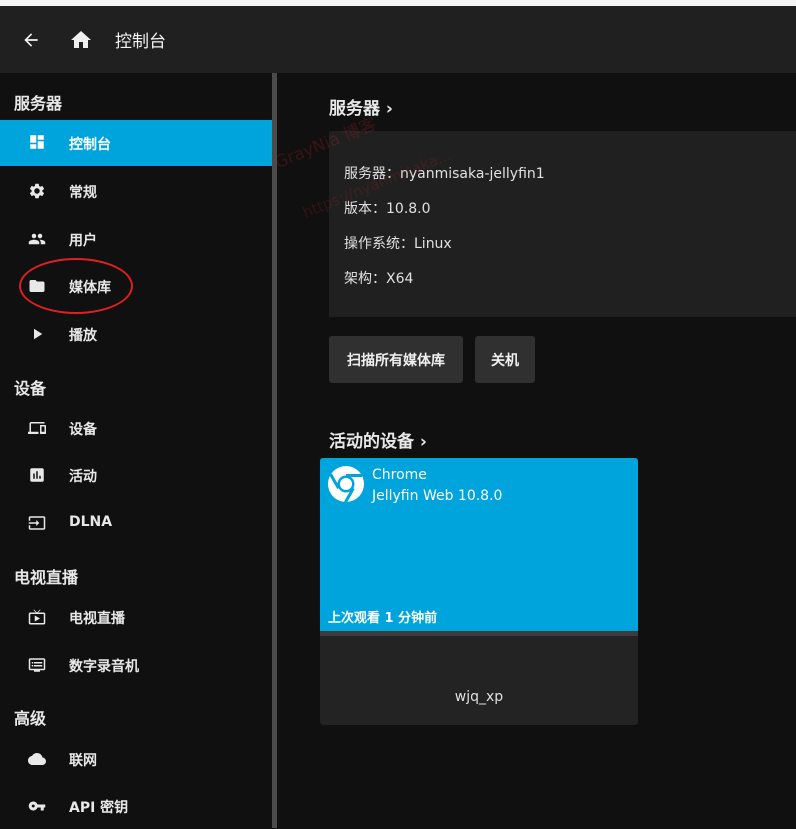 The width and height of the screenshot is (796, 829). What do you see at coordinates (91, 522) in the screenshot?
I see `sidebar-item-label: DLNA` at bounding box center [91, 522].